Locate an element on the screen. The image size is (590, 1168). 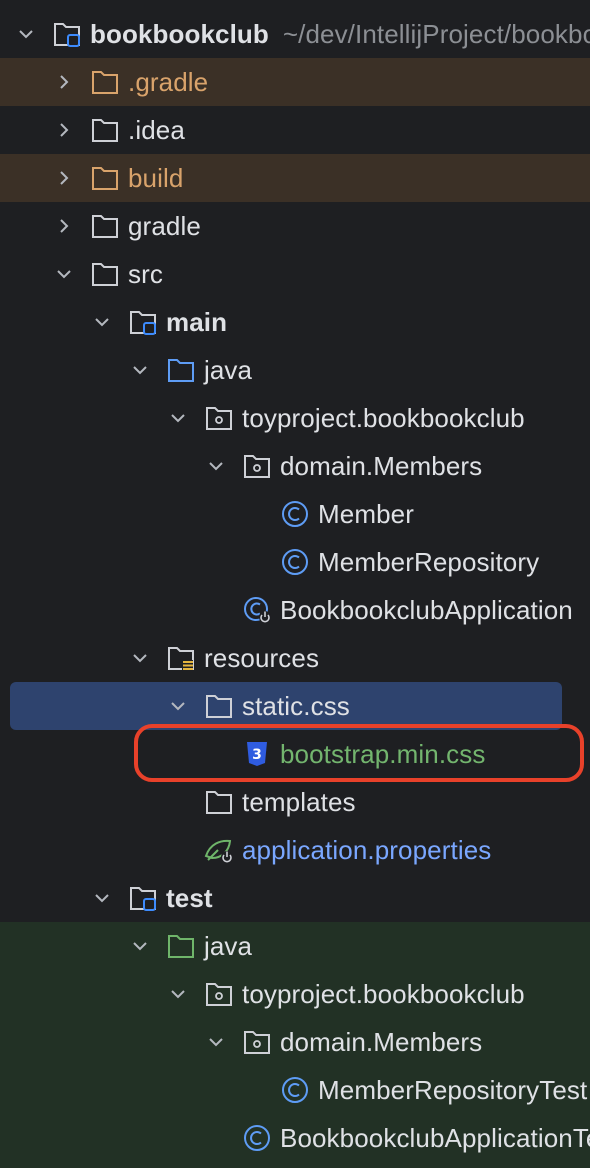
tree-node-label: test is located at coordinates (189, 898).